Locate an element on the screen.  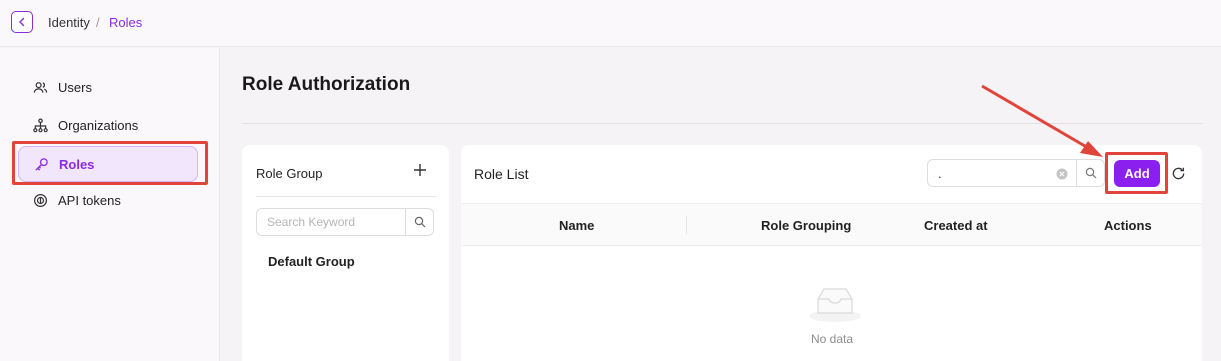
role-search-button is located at coordinates (1091, 173).